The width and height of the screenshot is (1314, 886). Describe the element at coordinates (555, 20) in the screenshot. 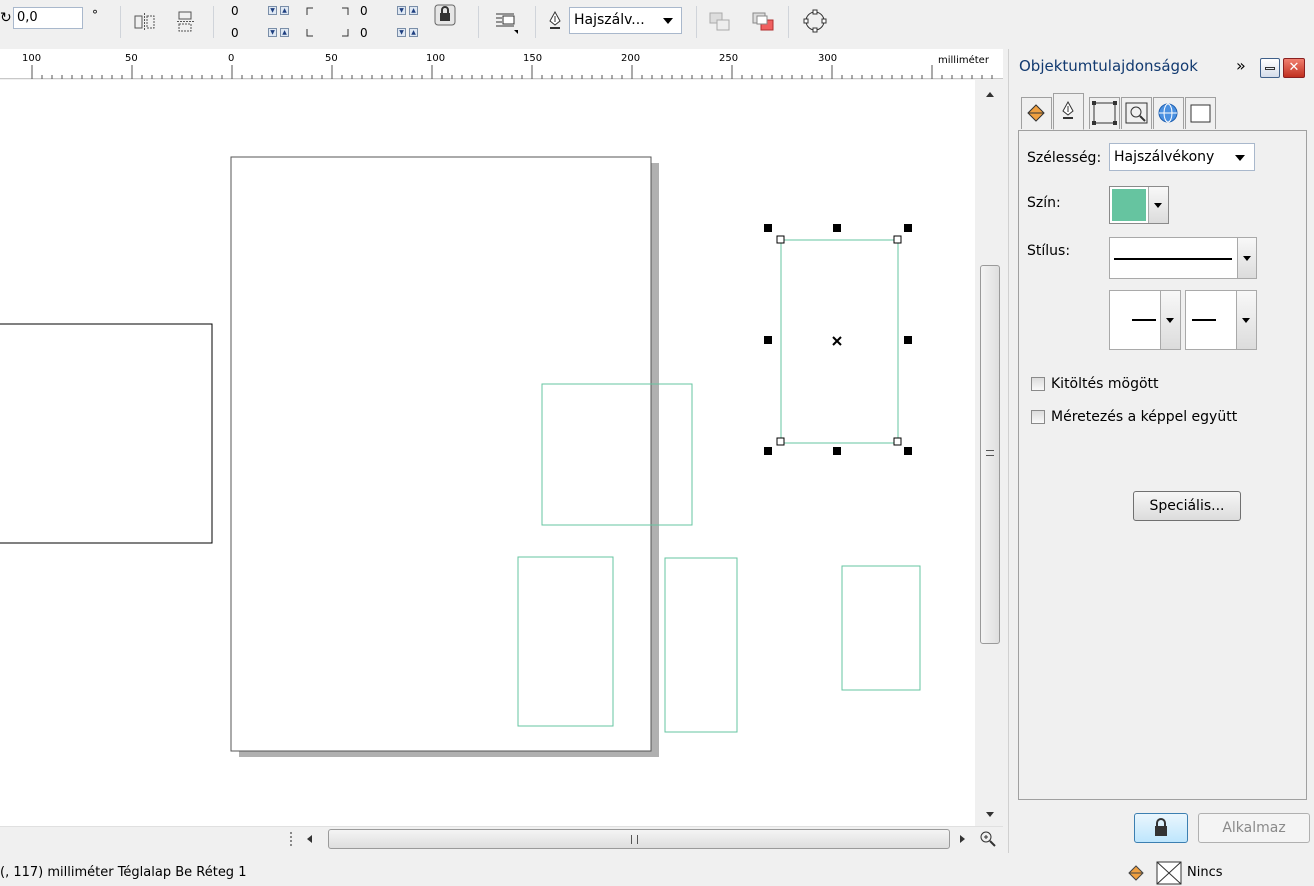

I see `pen-nib-icon` at that location.